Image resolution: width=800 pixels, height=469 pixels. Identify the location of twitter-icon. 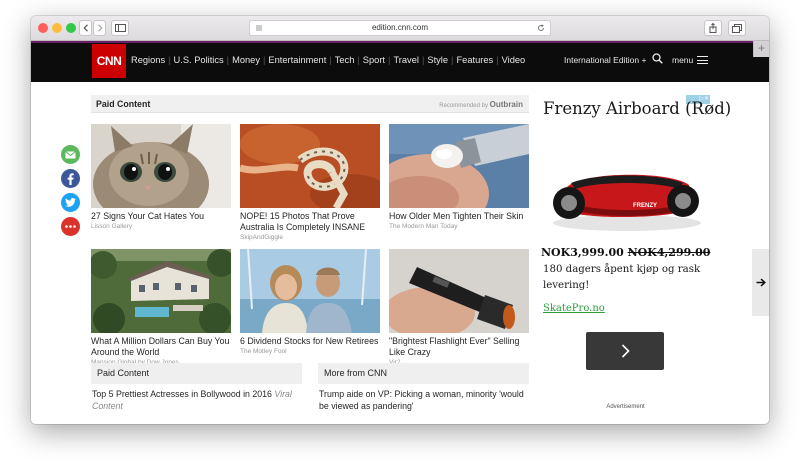
(70, 202).